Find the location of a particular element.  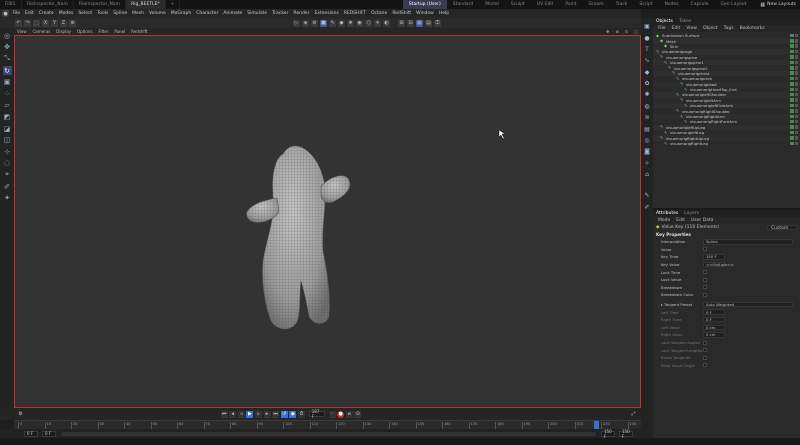

menu-item: REDSHIFT is located at coordinates (354, 13).